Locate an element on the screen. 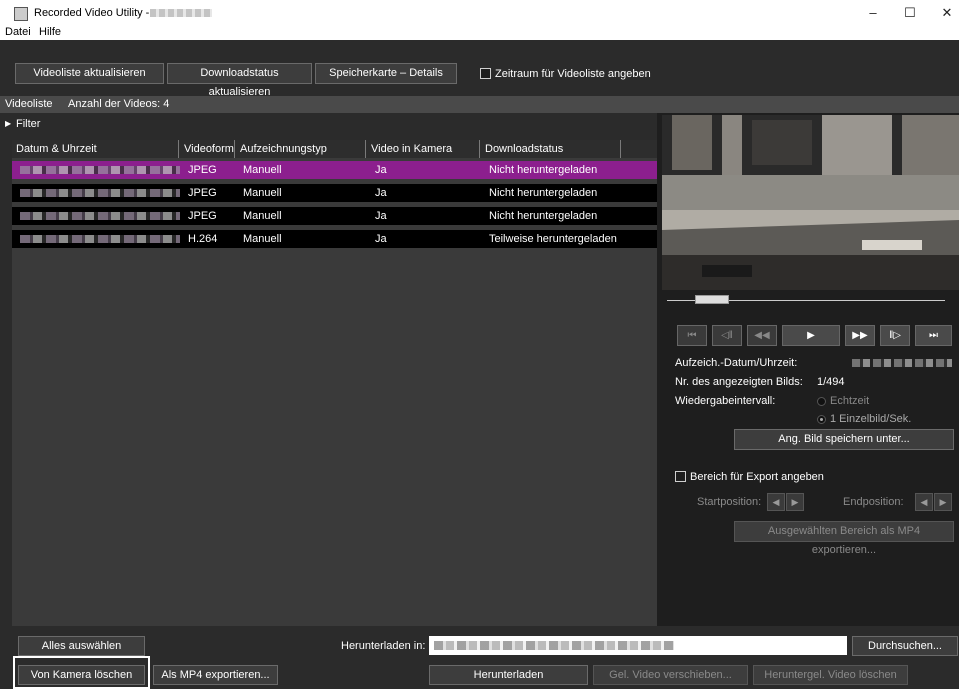 The width and height of the screenshot is (959, 689). last-frame-button: ⏭ is located at coordinates (933, 335).